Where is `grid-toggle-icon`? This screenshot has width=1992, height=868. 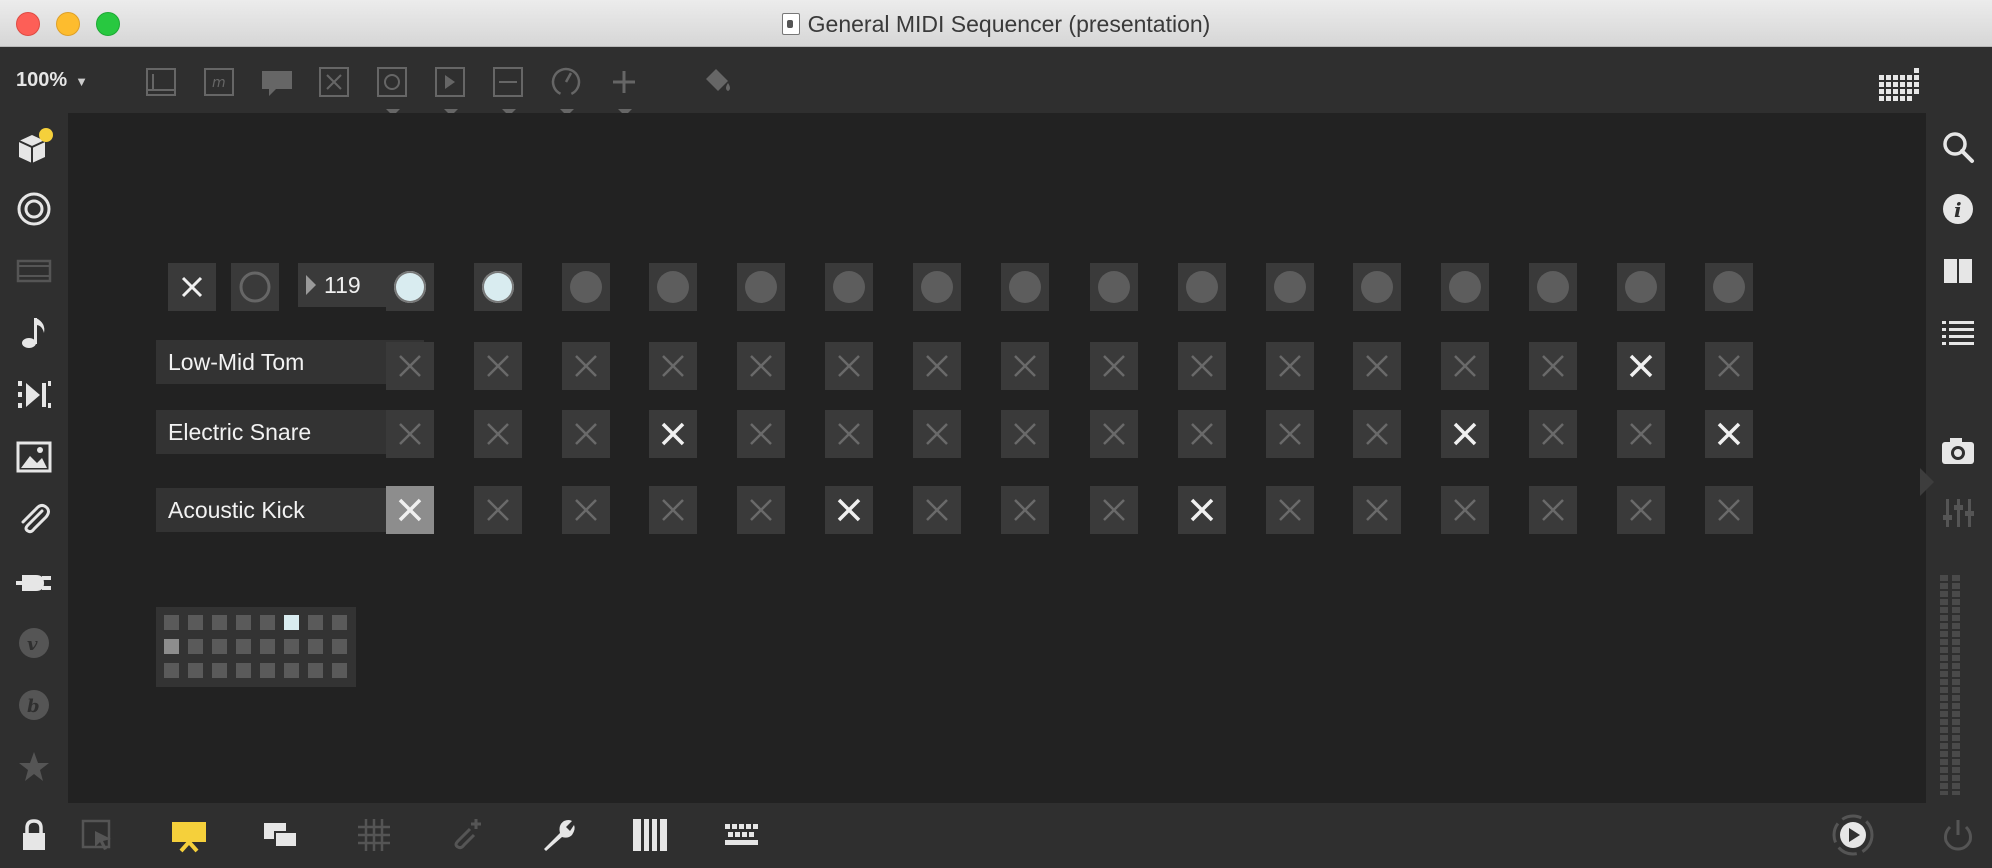 grid-toggle-icon is located at coordinates (1898, 86).